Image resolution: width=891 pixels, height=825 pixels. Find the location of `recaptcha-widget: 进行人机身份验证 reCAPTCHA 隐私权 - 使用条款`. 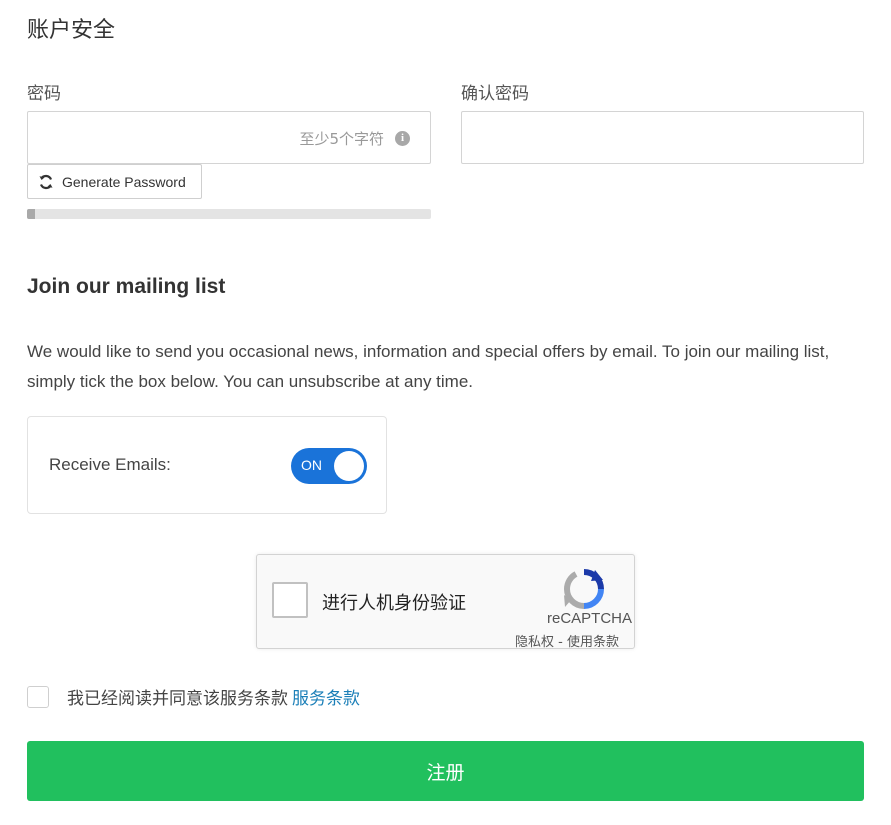

recaptcha-widget: 进行人机身份验证 reCAPTCHA 隐私权 - 使用条款 is located at coordinates (445, 602).